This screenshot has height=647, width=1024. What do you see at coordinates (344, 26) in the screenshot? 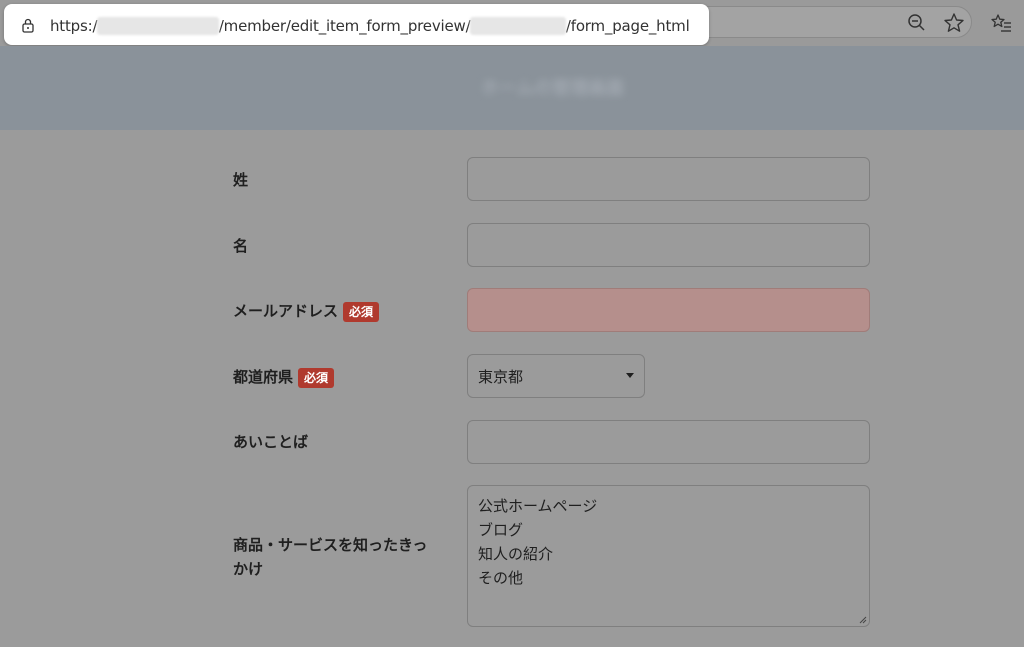
I see `url-path: /member/edit_item_form_preview/` at bounding box center [344, 26].